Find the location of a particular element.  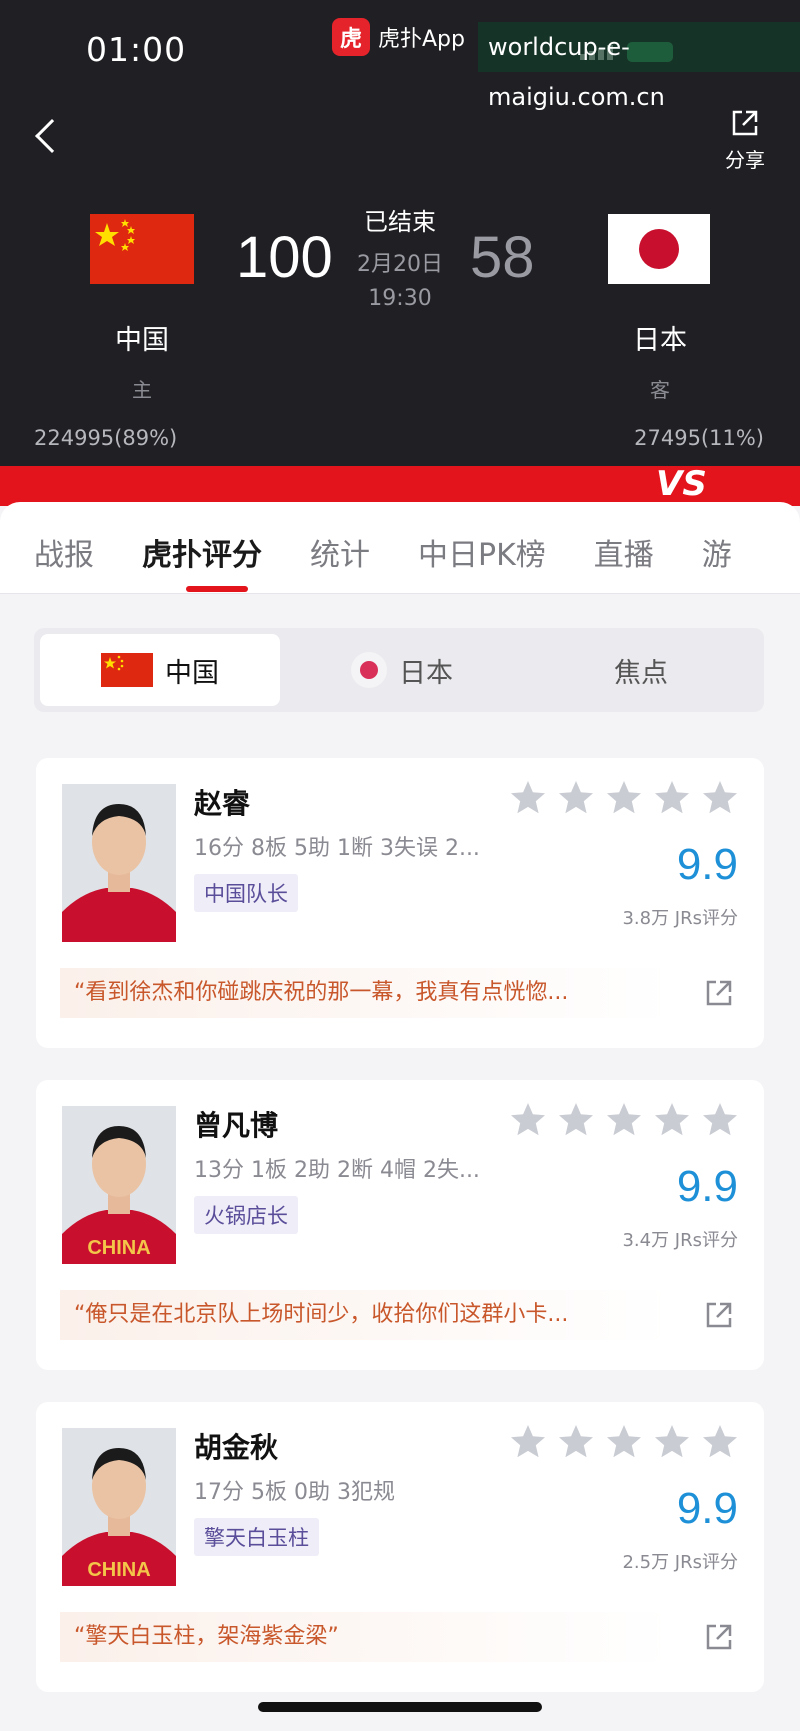

app-chip: 虎 虎扑App is located at coordinates (398, 37).